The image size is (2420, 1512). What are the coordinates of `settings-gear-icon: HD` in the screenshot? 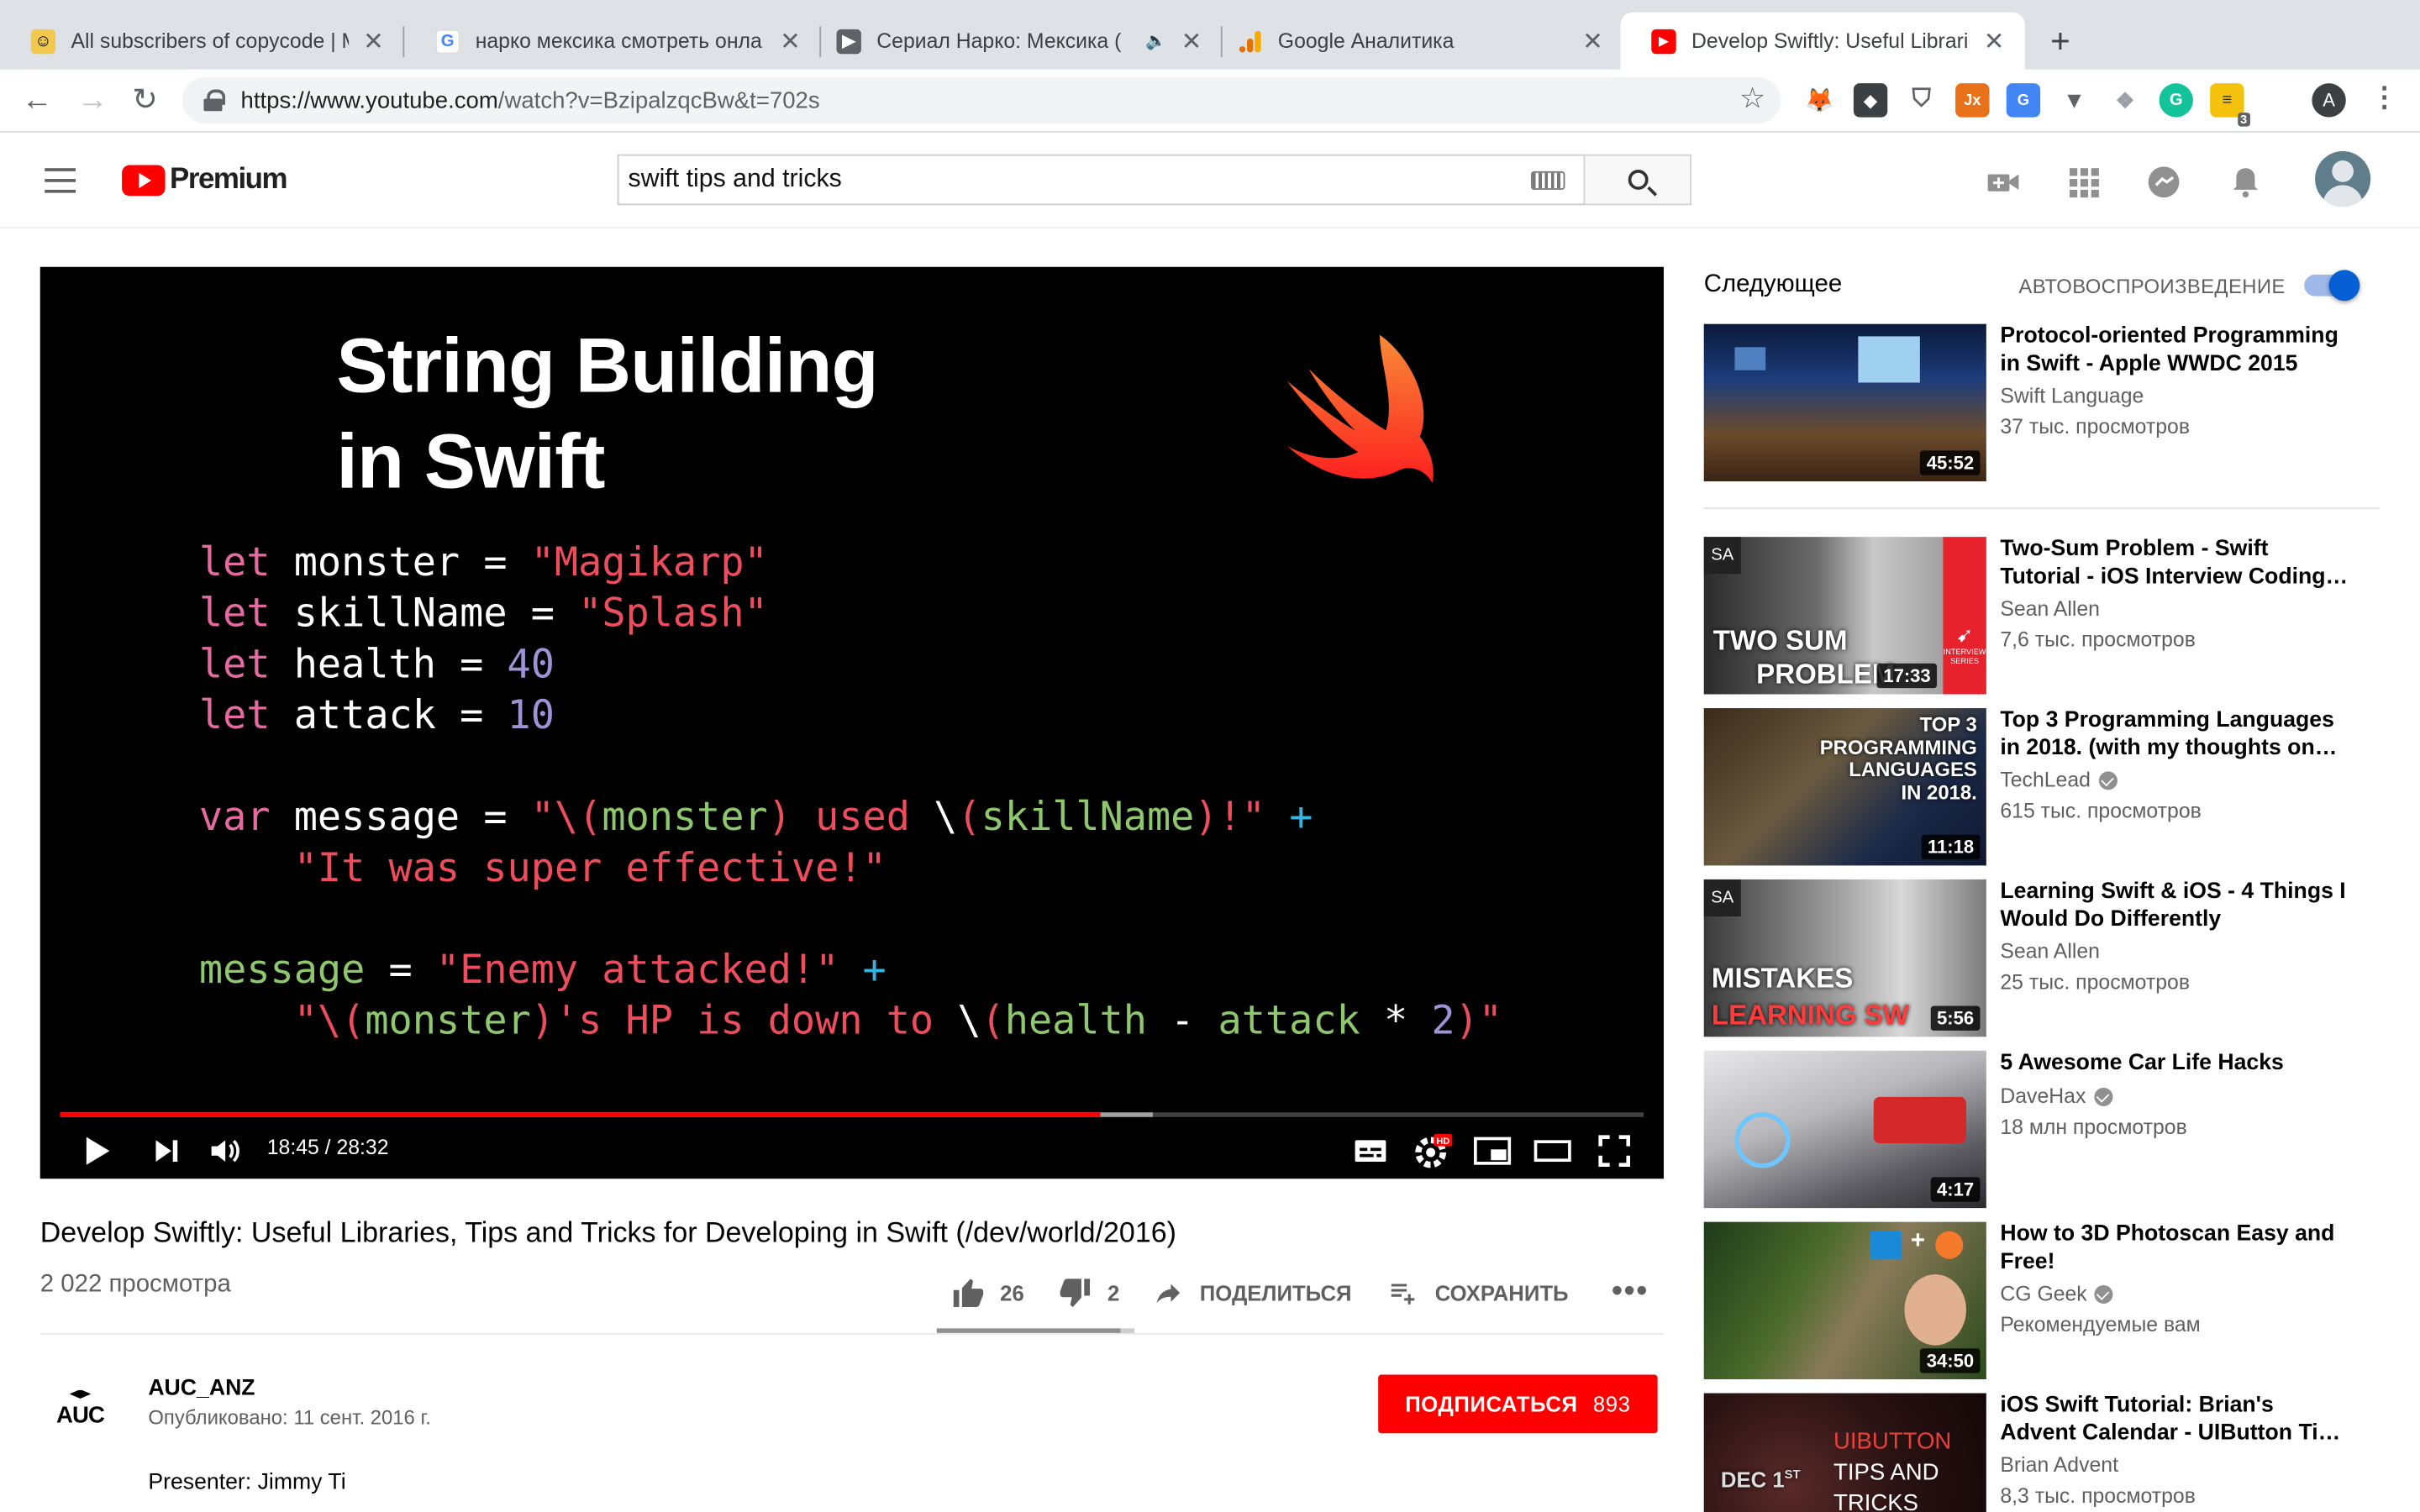 It's located at (1434, 1150).